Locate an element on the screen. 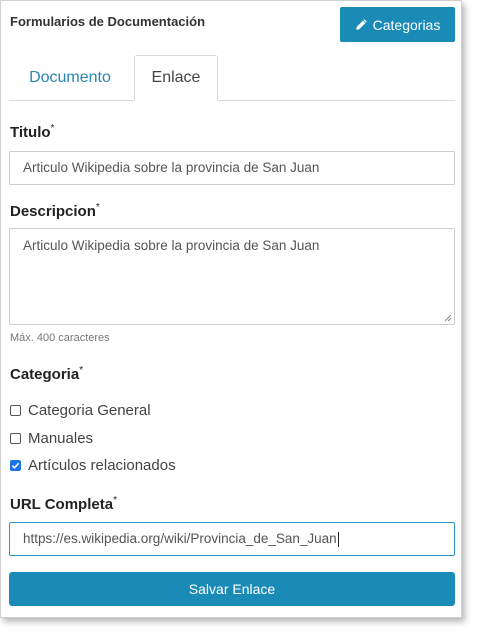 The height and width of the screenshot is (632, 477). checkbox-articulos-relacionados: Artículos relacionados is located at coordinates (93, 465).